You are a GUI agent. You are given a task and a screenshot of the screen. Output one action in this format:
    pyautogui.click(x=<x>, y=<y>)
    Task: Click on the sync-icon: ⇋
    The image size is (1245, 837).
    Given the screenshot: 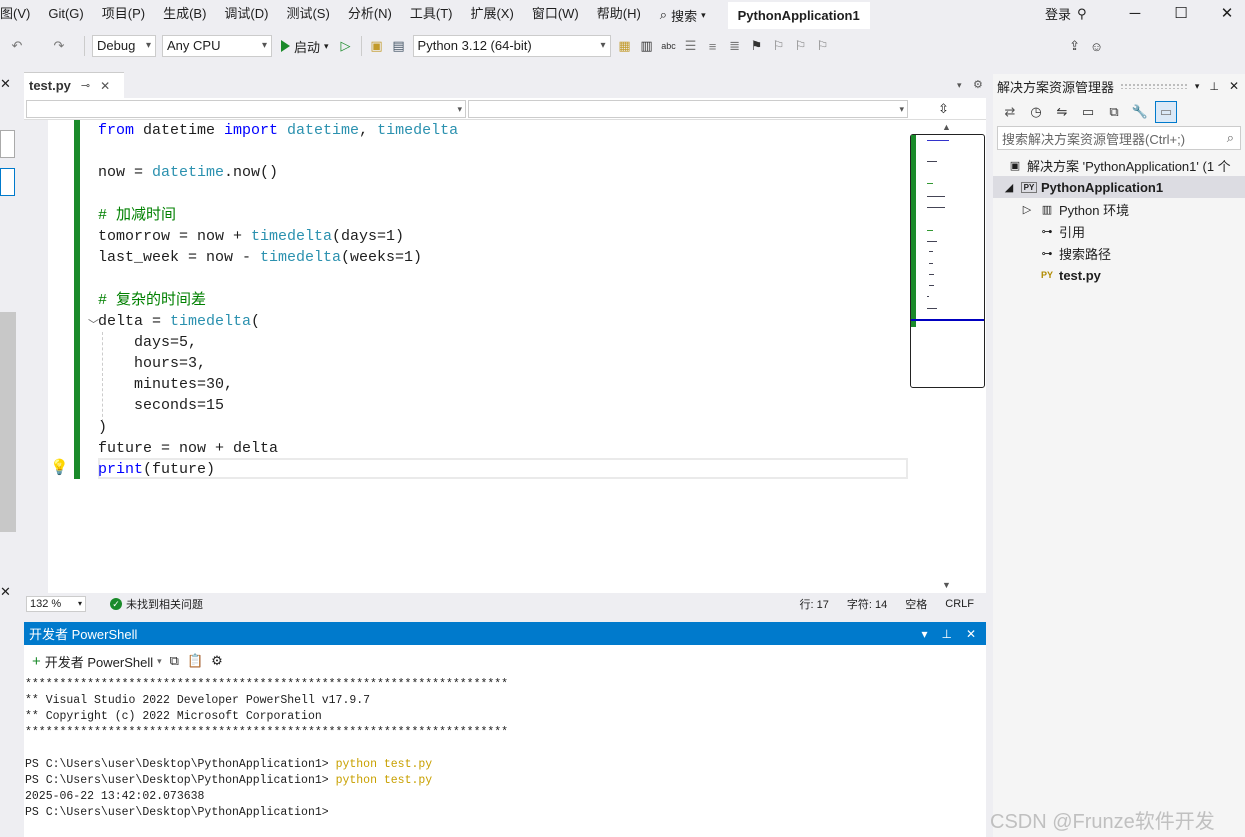 What is the action you would take?
    pyautogui.click(x=1062, y=112)
    